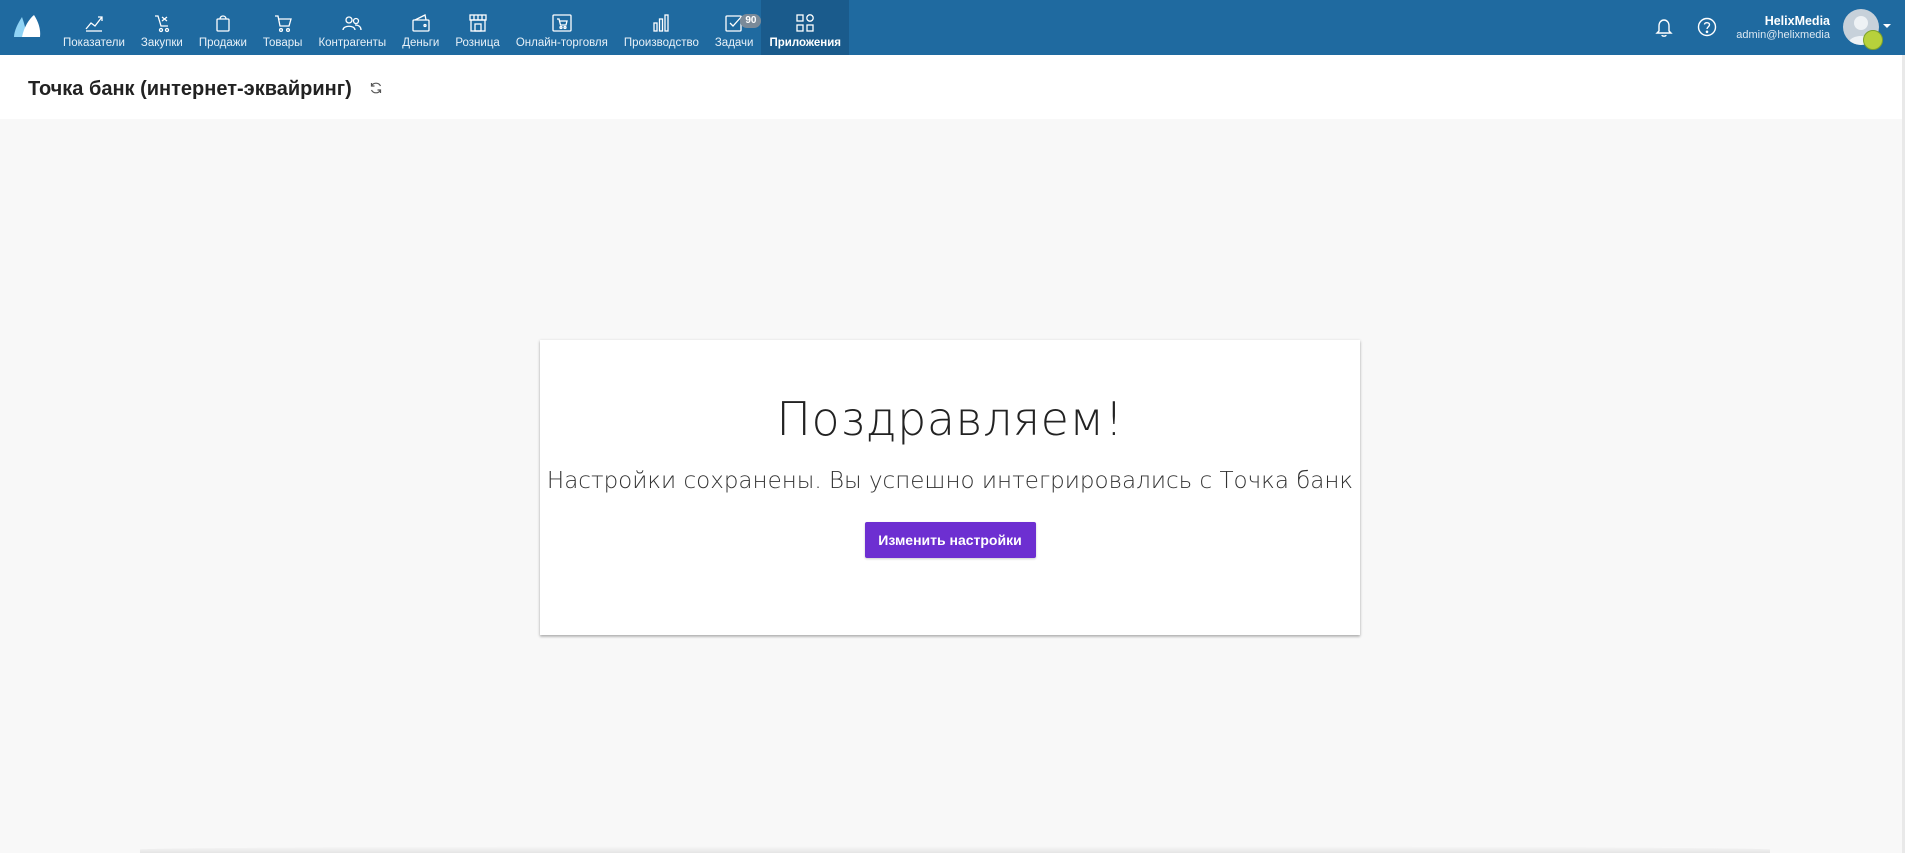  Describe the element at coordinates (352, 23) in the screenshot. I see `people-icon` at that location.